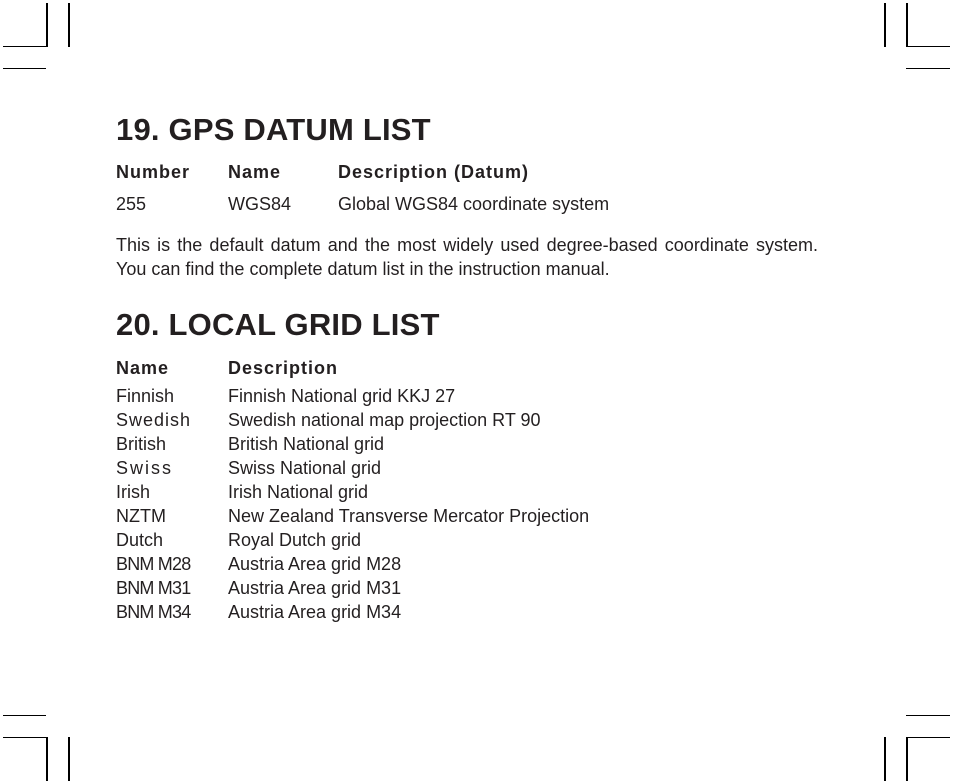 This screenshot has width=954, height=784. Describe the element at coordinates (153, 564) in the screenshot. I see `grid-name: BNM M28` at that location.